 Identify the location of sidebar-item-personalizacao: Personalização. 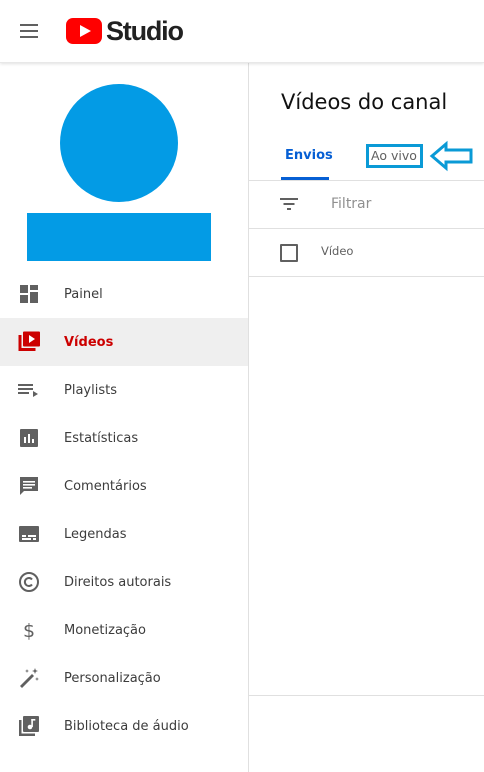
(124, 678).